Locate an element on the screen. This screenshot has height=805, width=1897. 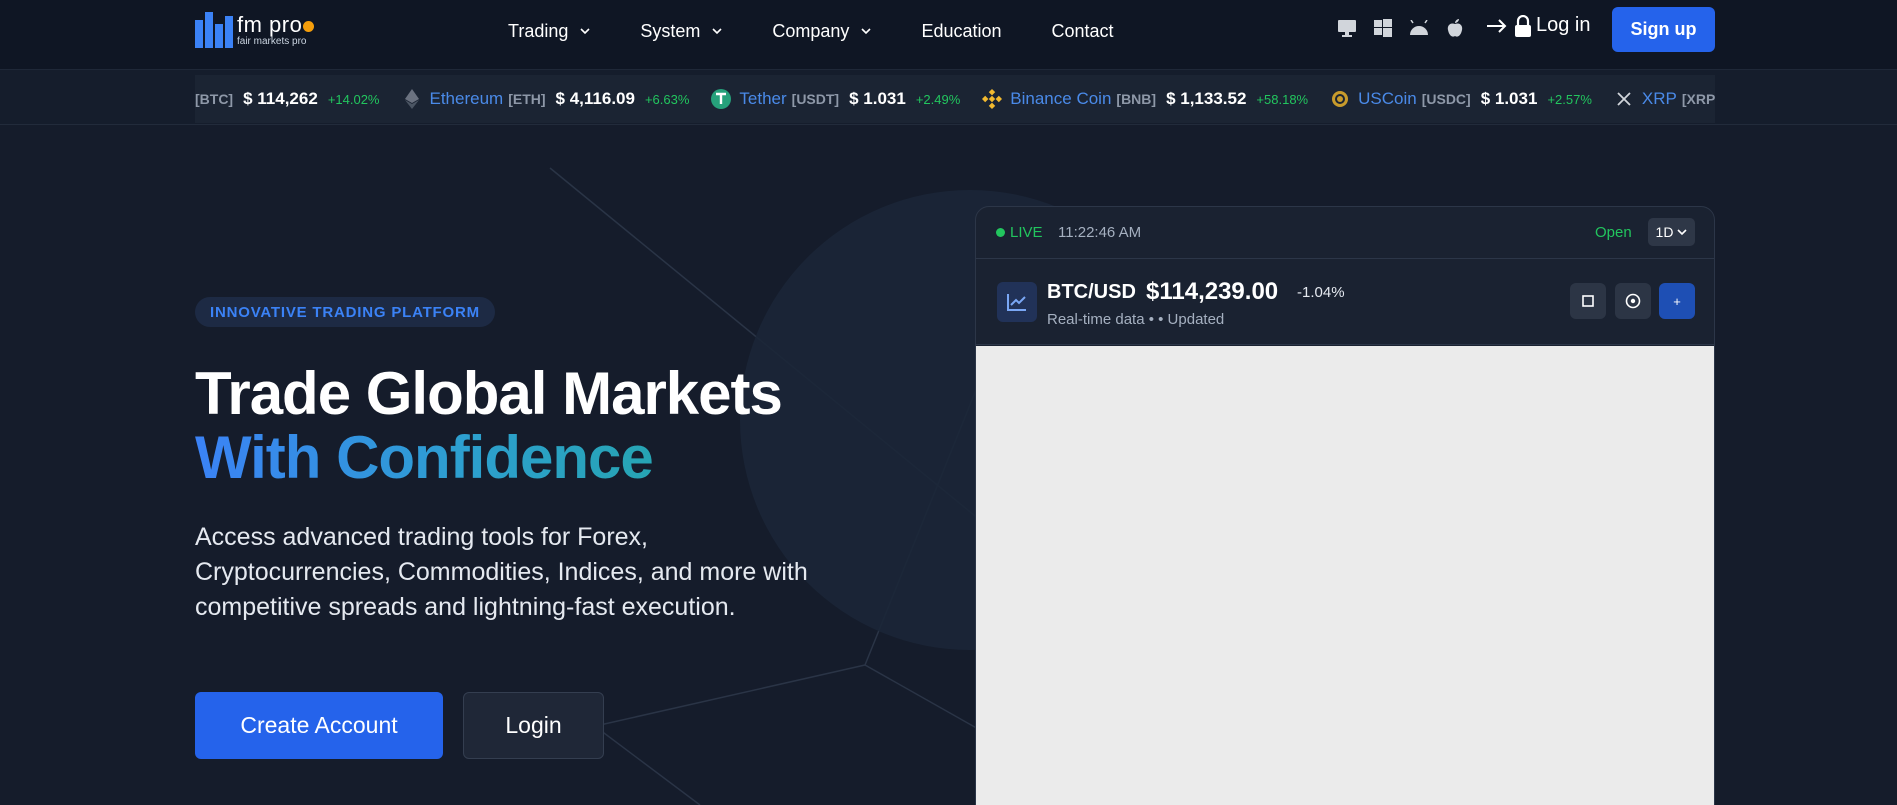
binance-icon is located at coordinates (992, 99).